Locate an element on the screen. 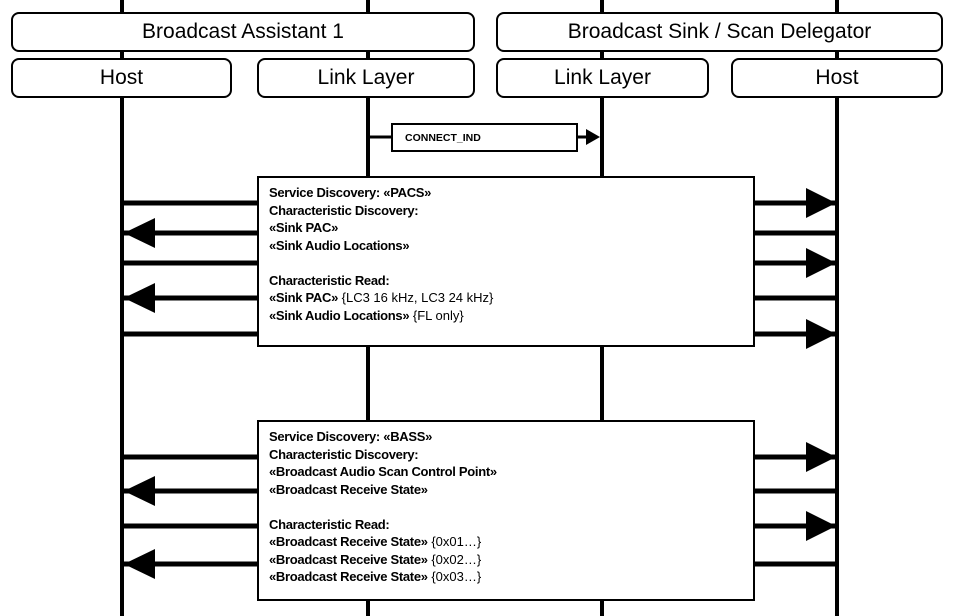  message-line-value: {0x01…} is located at coordinates (454, 541).